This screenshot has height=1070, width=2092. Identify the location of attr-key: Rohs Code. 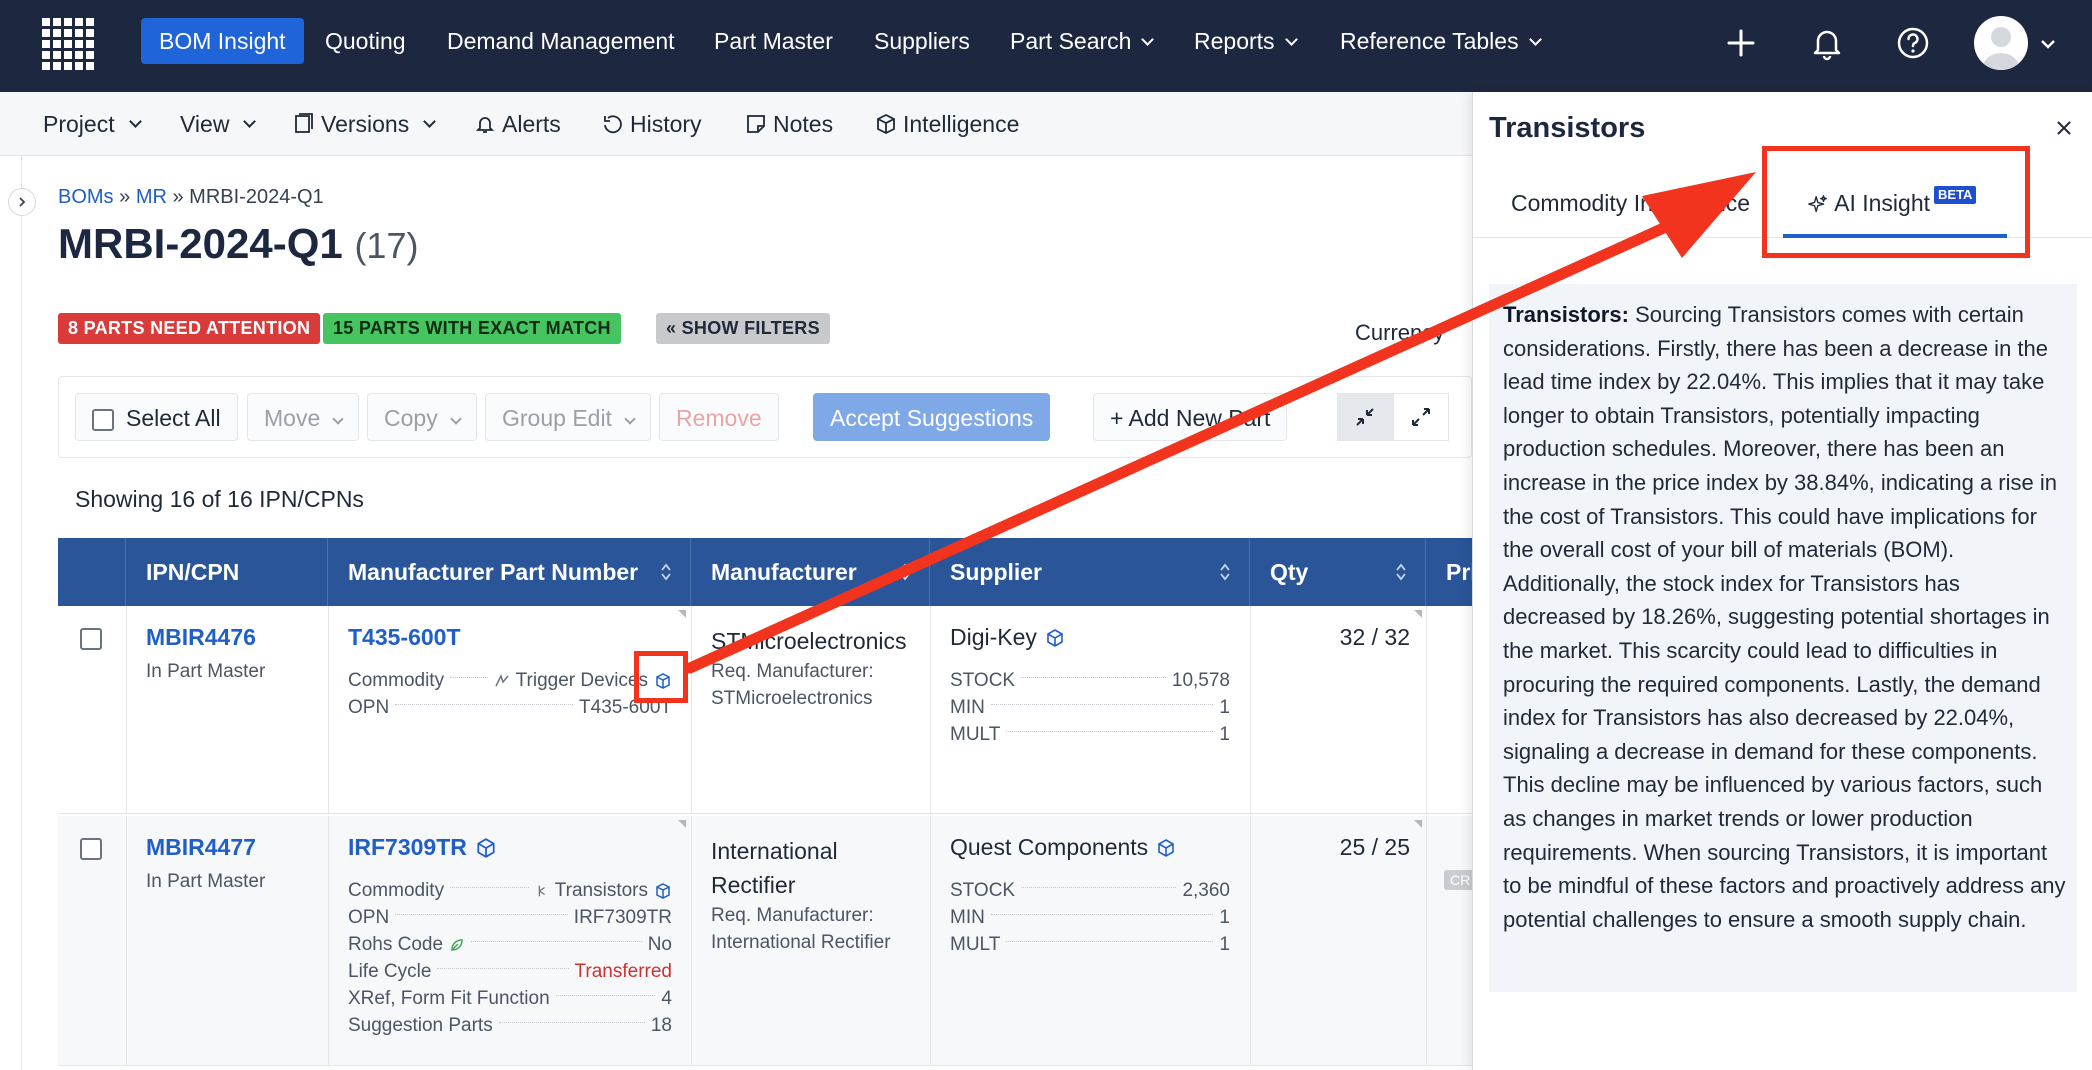
(396, 944).